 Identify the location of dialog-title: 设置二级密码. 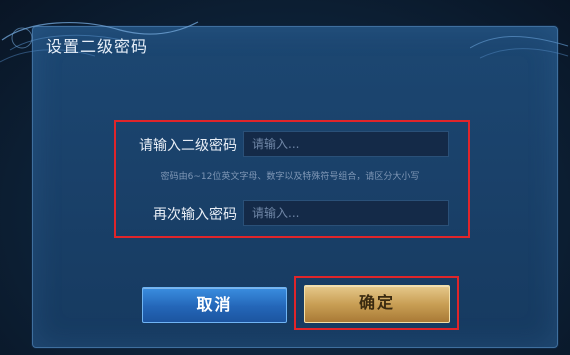
(97, 46).